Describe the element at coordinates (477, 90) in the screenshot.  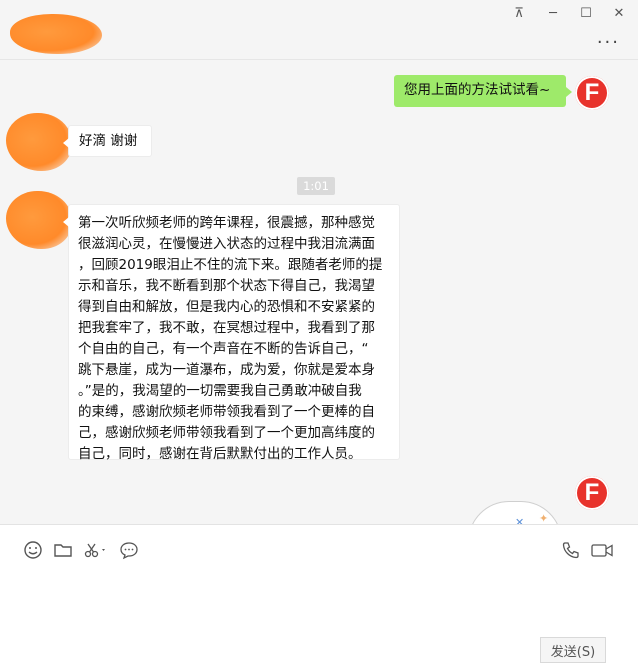
I see `message-text: 您用上面的方法试试看~` at that location.